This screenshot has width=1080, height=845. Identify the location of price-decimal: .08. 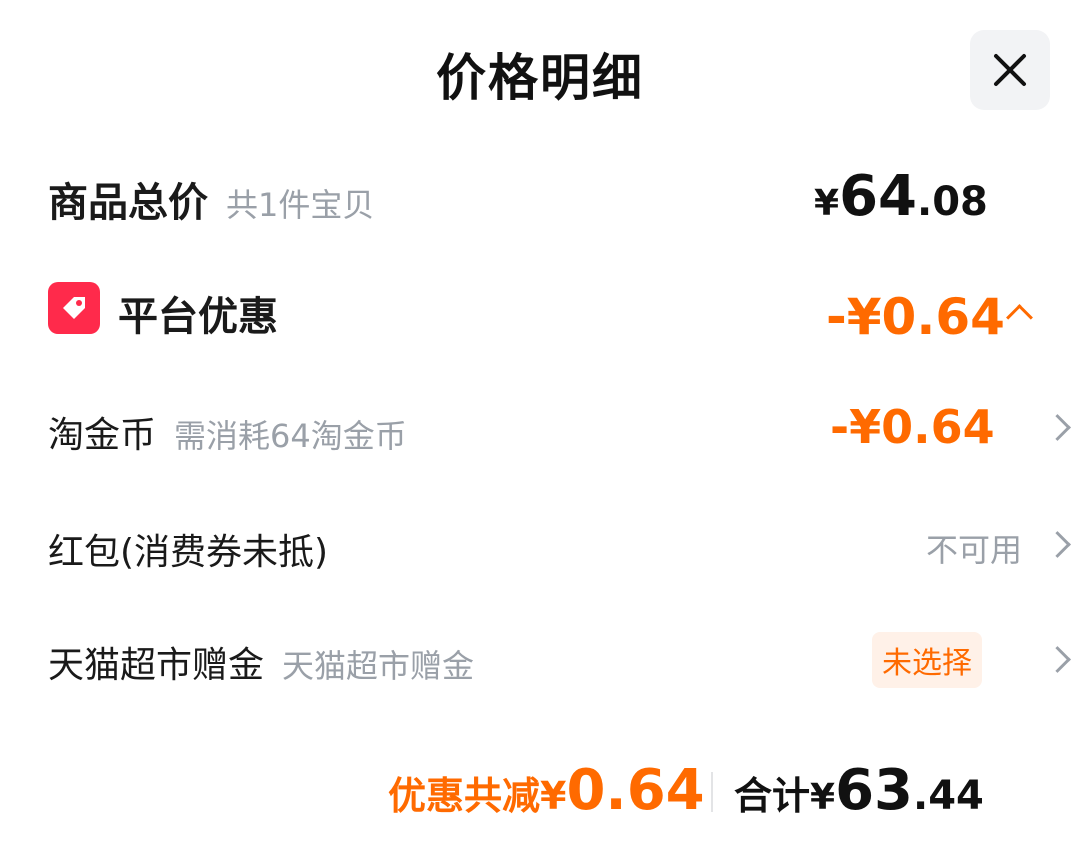
(952, 202).